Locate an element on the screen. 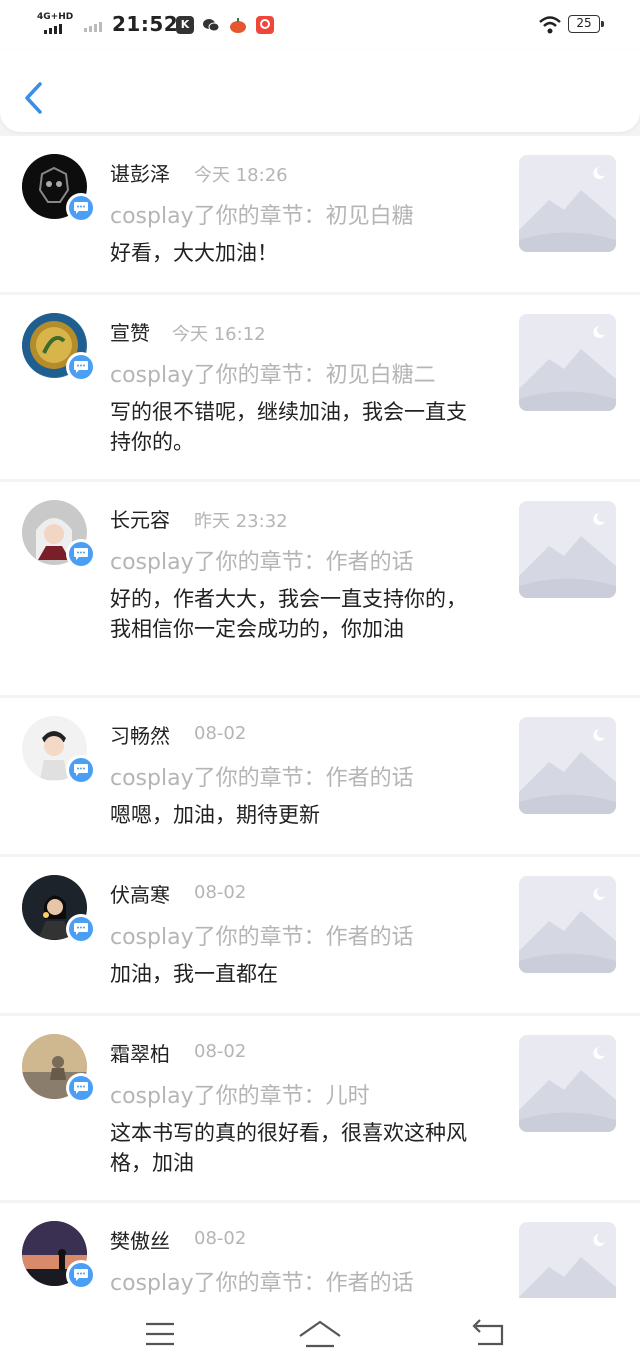  chevron-left-icon is located at coordinates (33, 98).